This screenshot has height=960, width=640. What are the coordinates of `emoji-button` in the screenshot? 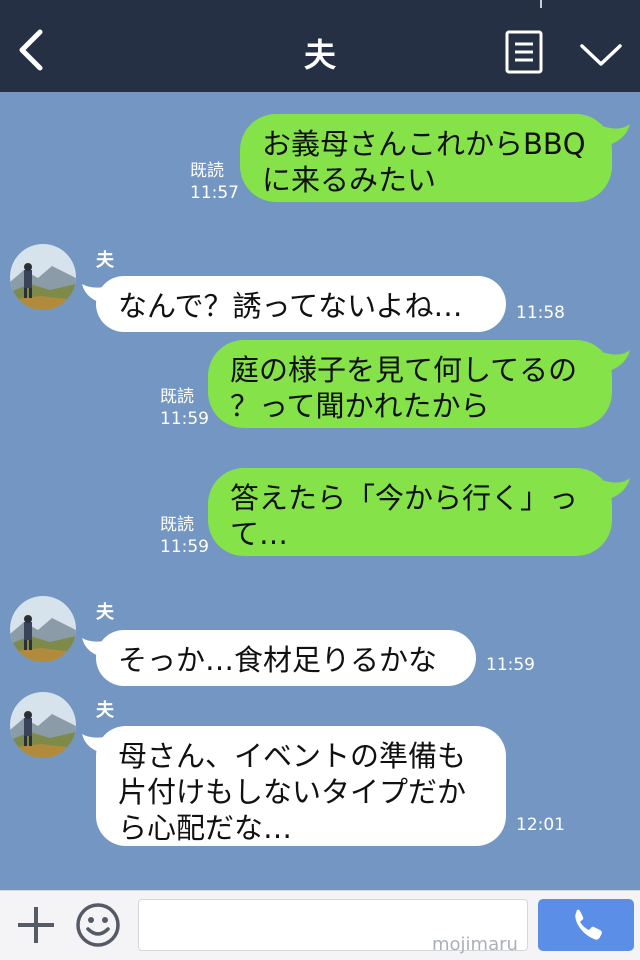 It's located at (98, 925).